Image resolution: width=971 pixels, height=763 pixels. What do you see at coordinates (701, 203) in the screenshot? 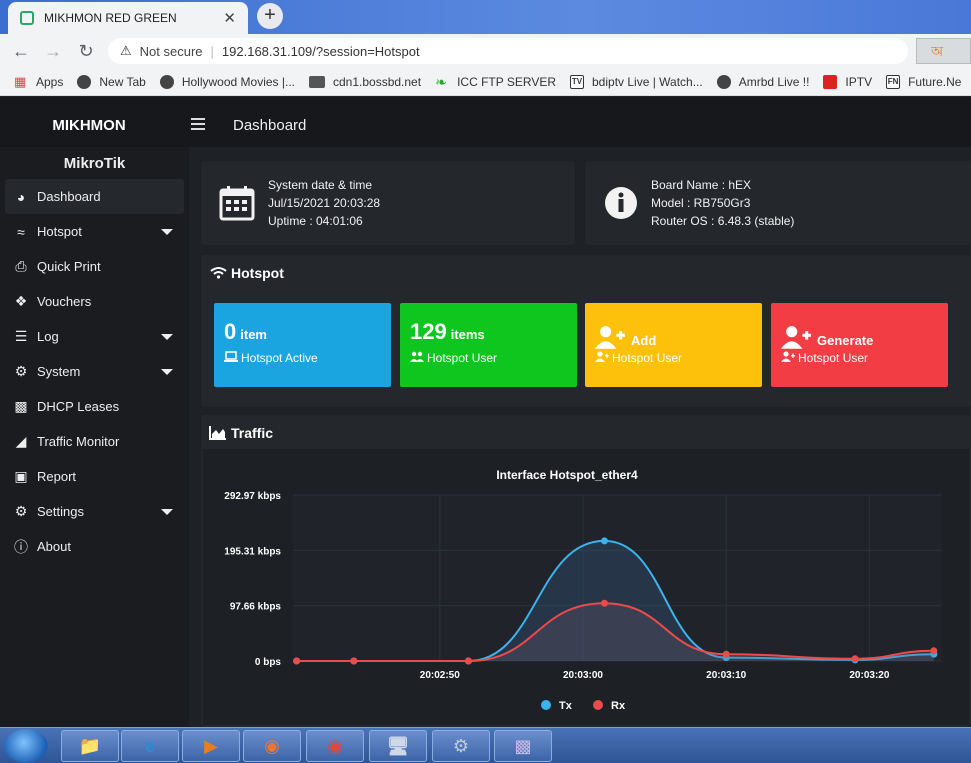
I see `board-model: Model : RB750Gr3` at bounding box center [701, 203].